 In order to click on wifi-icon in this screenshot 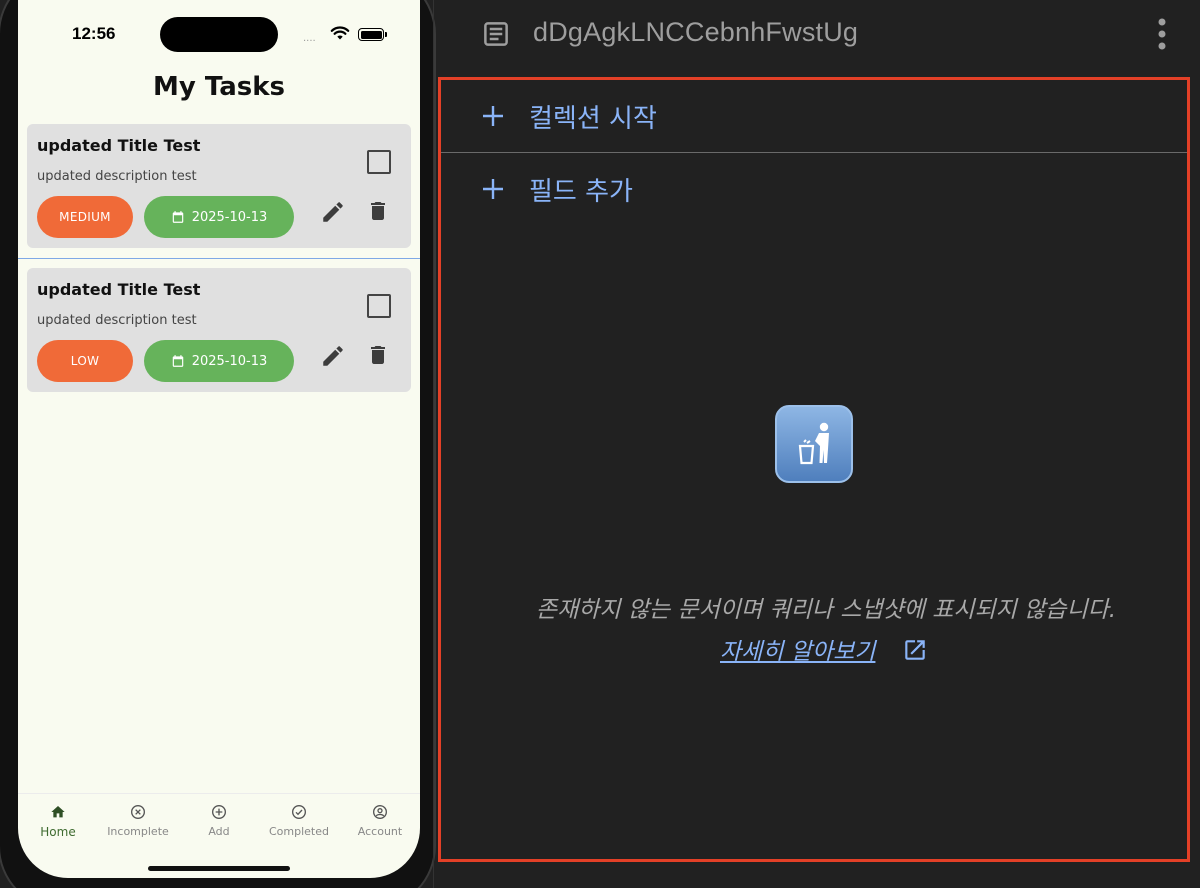, I will do `click(340, 33)`.